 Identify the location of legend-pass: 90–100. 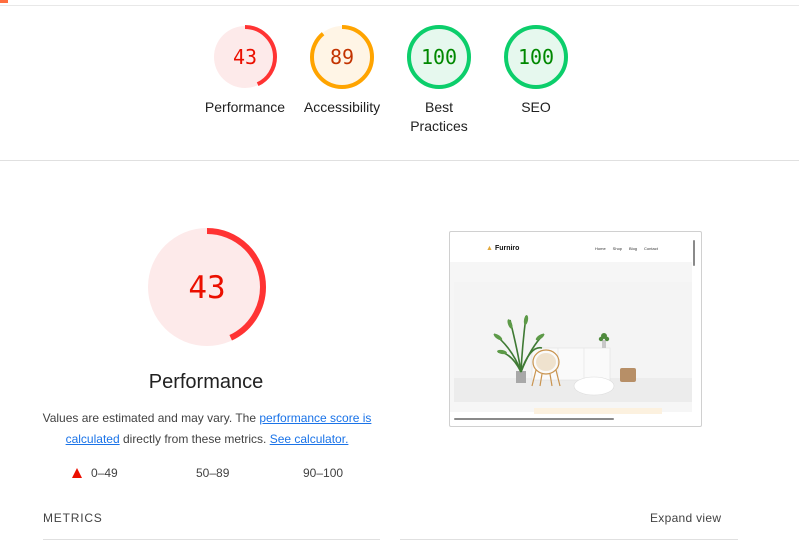
(323, 473).